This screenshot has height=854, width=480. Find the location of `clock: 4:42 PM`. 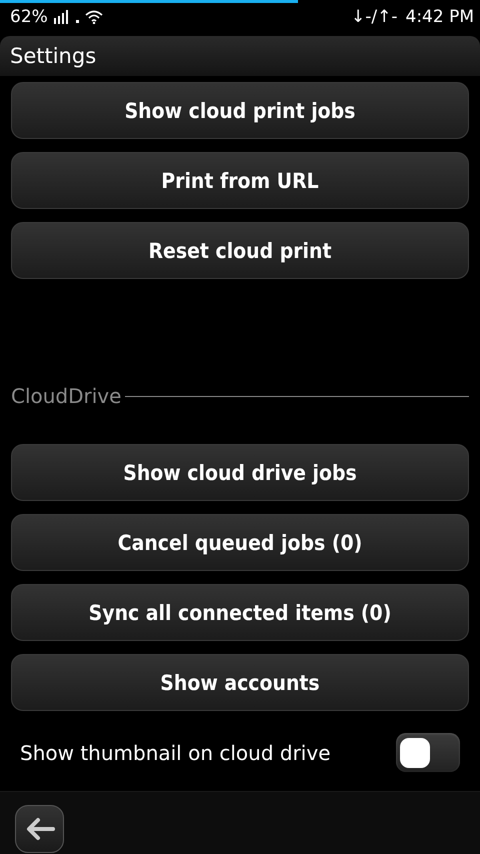

clock: 4:42 PM is located at coordinates (440, 17).